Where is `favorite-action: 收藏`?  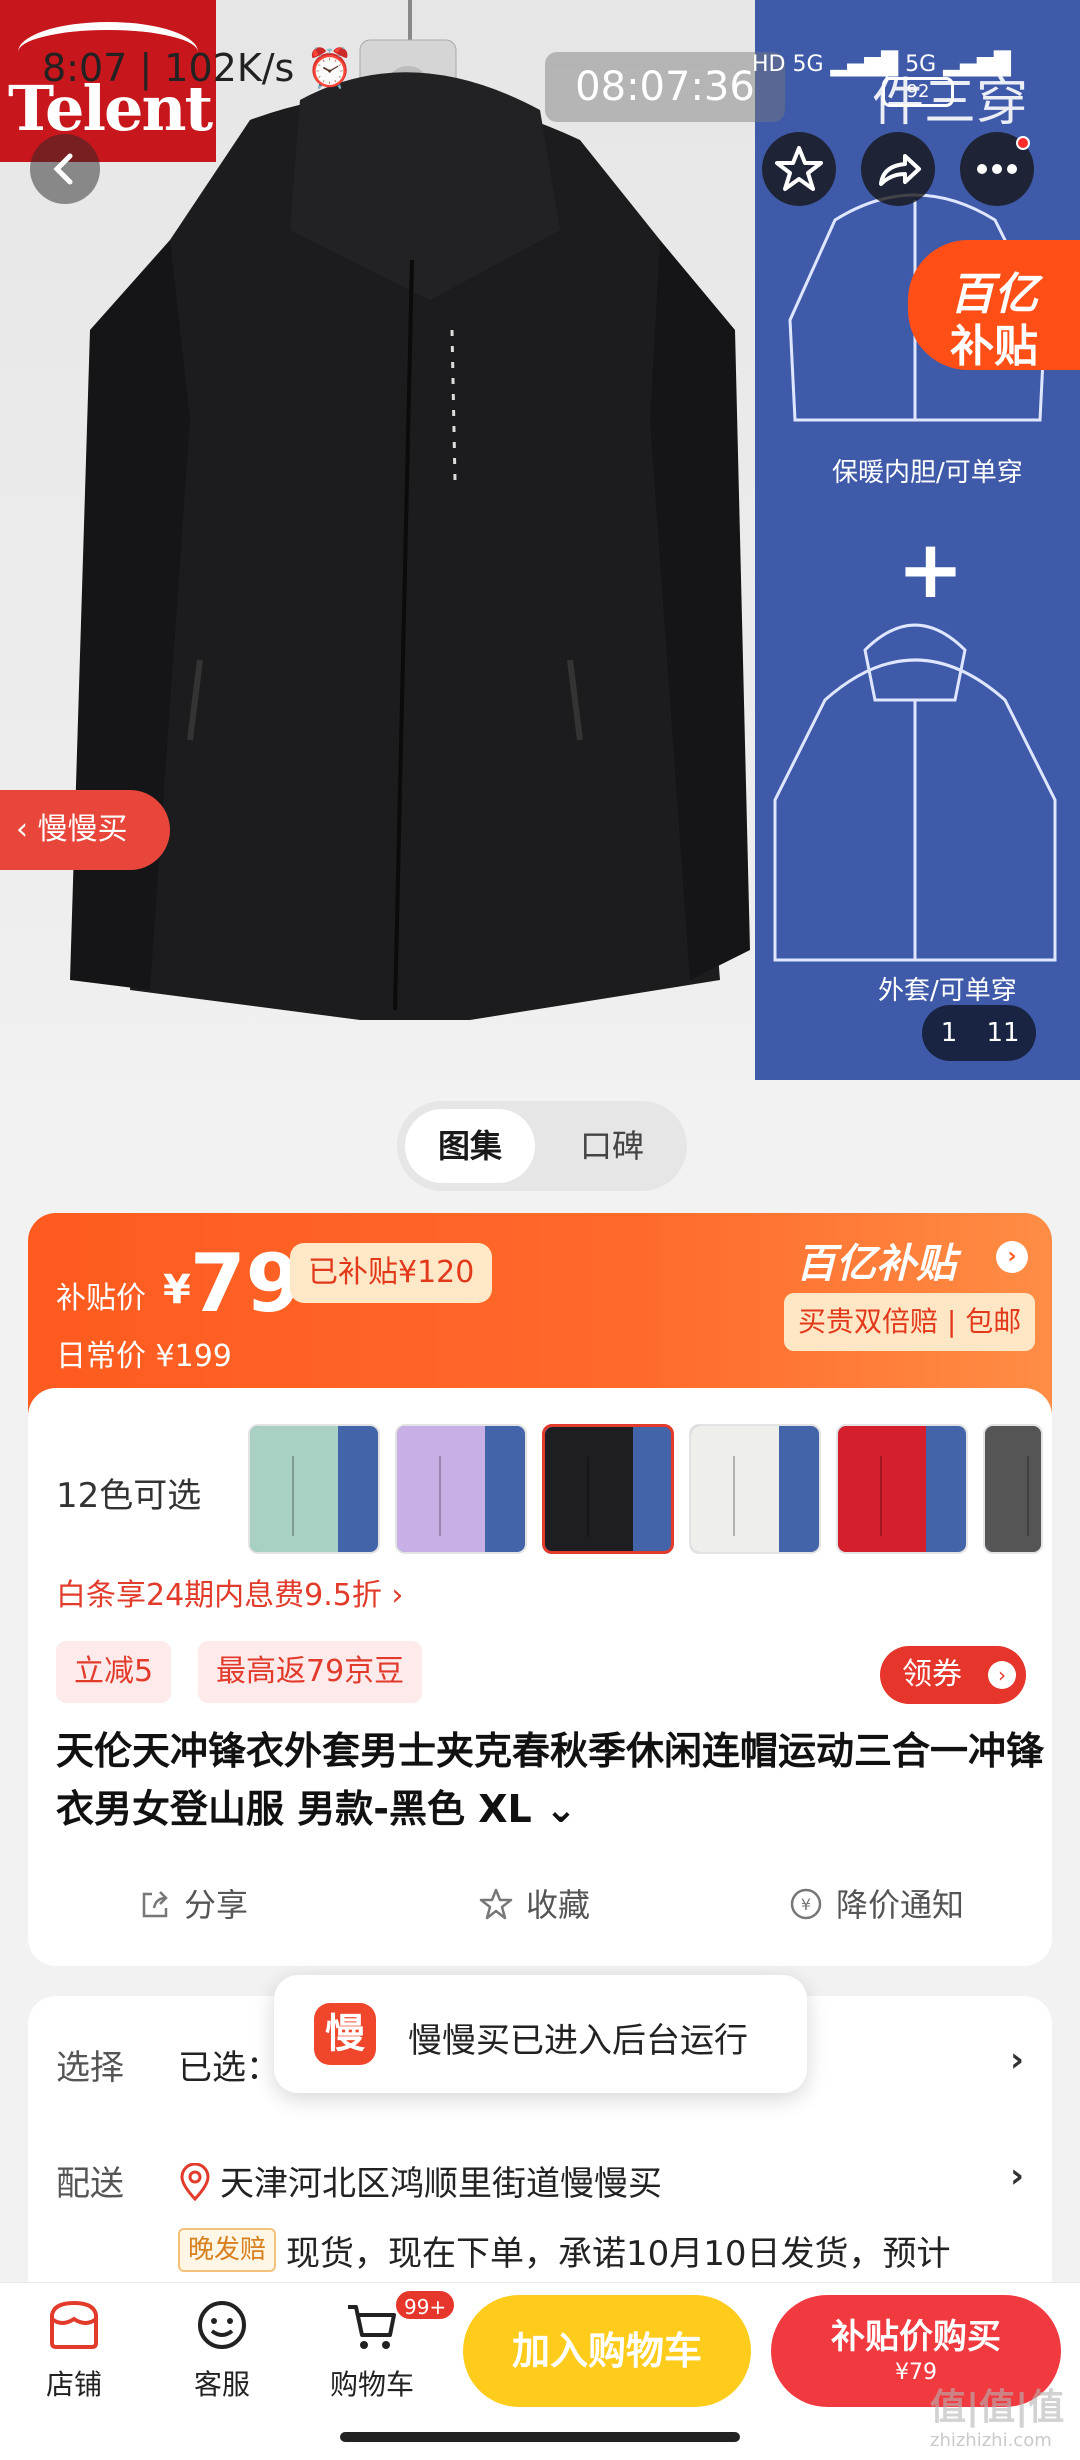
favorite-action: 收藏 is located at coordinates (534, 1903).